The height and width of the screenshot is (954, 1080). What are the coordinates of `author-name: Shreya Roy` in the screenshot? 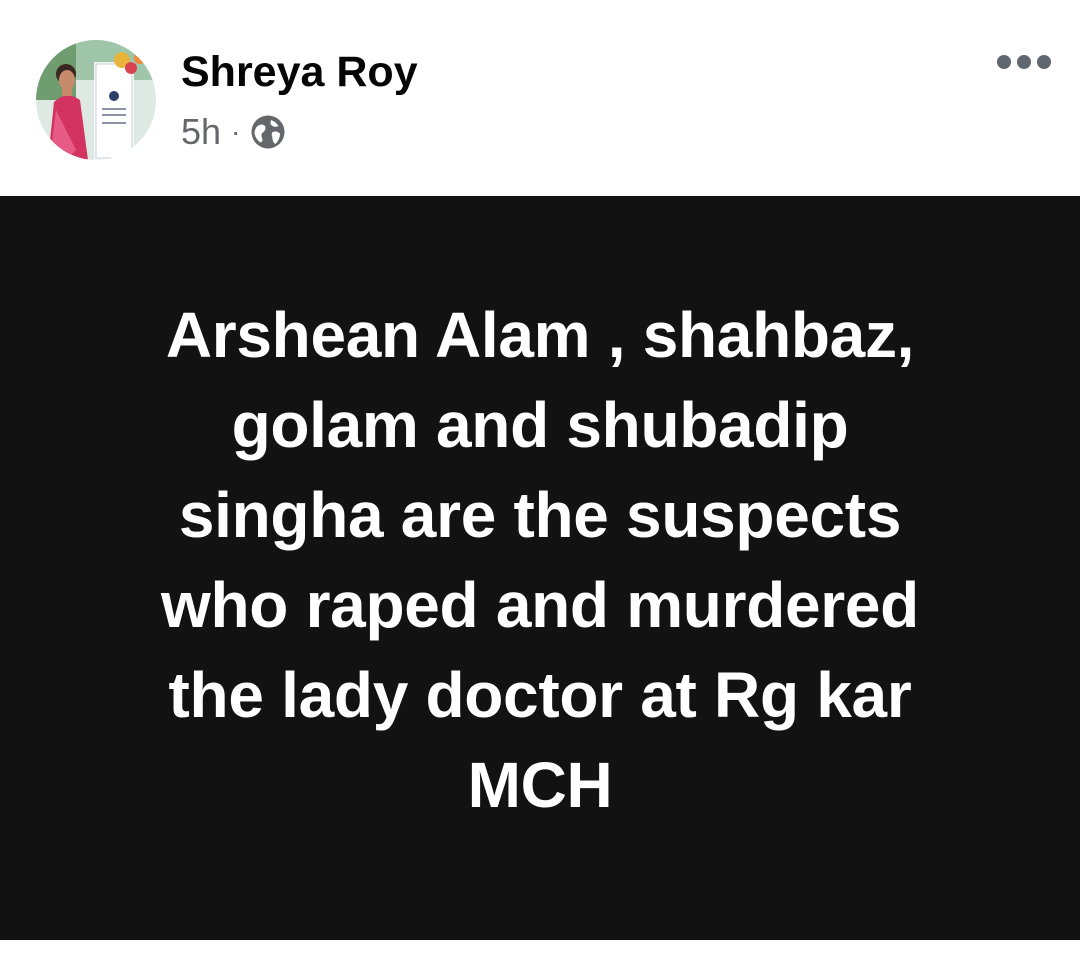 It's located at (299, 72).